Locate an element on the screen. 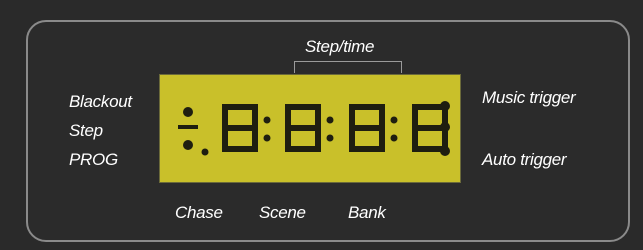  music-trigger-indicator-bottom-dot is located at coordinates (445, 127).